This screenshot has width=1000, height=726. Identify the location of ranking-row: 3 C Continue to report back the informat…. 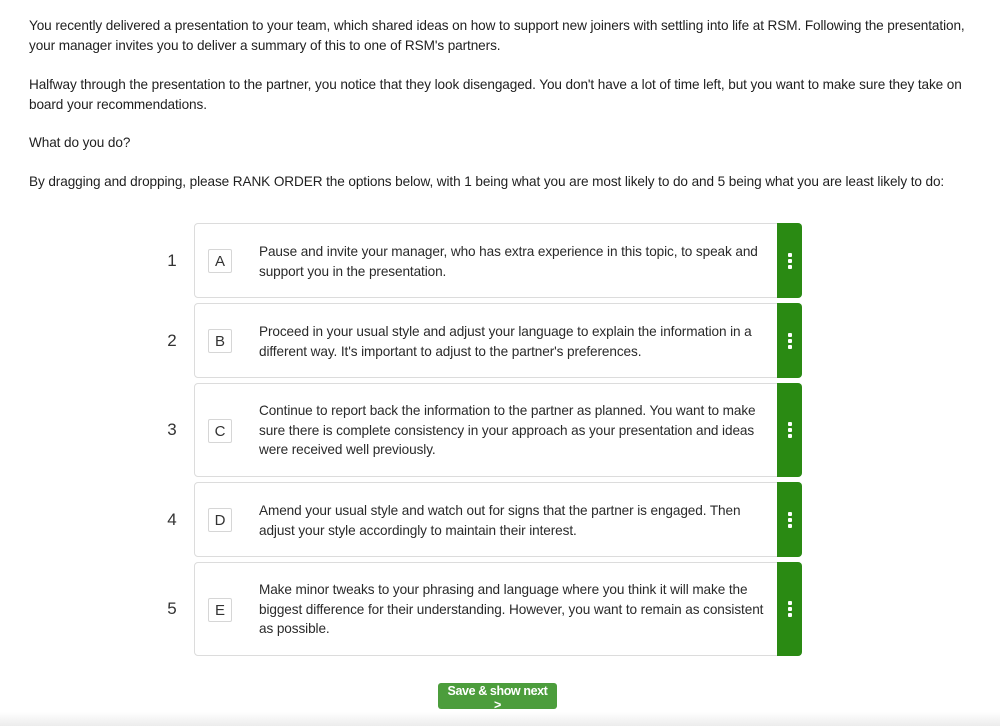
(481, 430).